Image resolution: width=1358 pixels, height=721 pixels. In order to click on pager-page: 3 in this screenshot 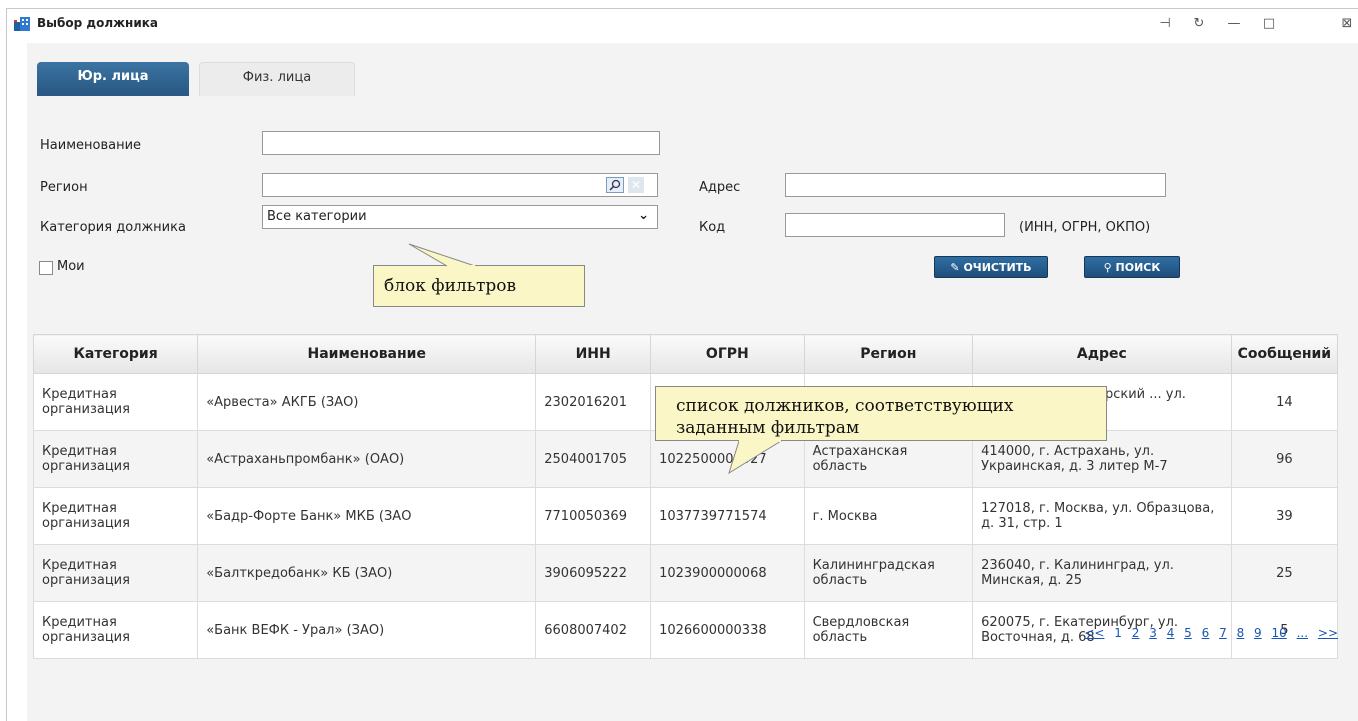, I will do `click(1153, 633)`.